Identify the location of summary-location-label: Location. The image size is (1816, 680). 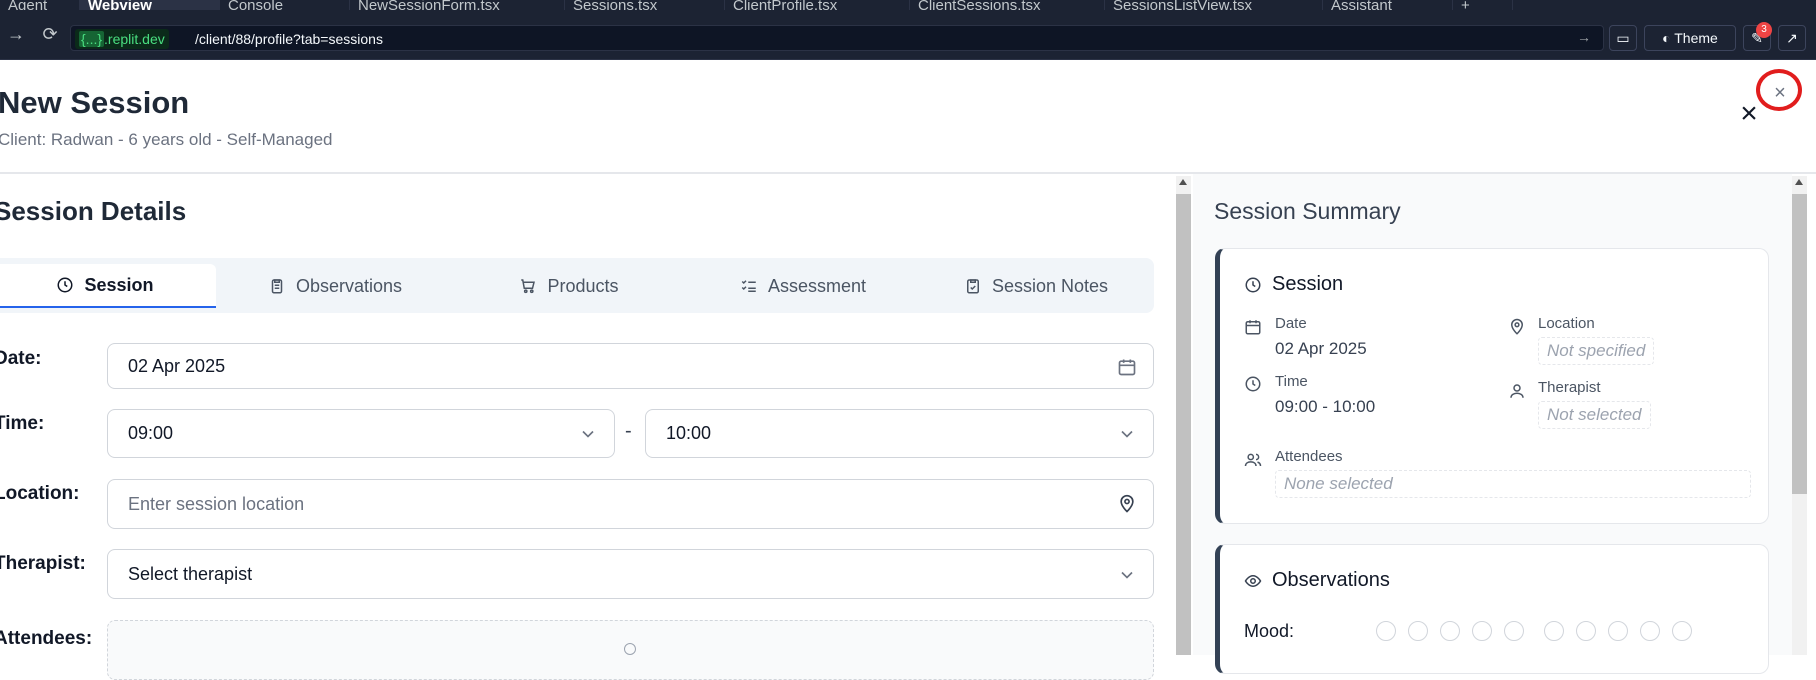
(1566, 323).